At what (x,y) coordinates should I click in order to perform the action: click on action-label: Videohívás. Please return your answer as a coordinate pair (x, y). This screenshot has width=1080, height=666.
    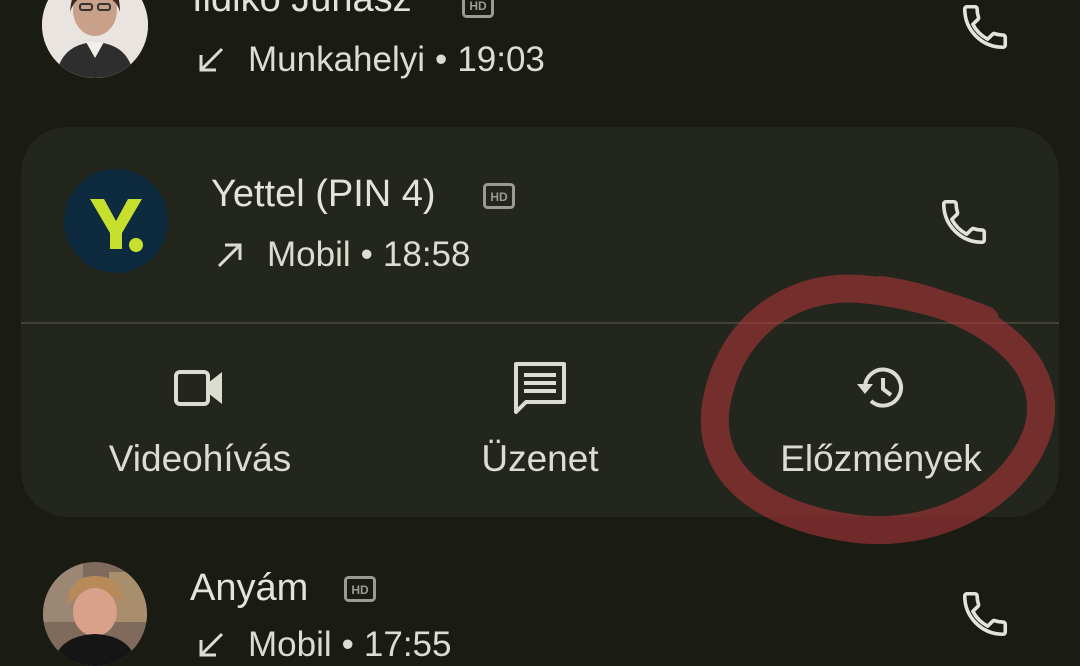
    Looking at the image, I should click on (200, 458).